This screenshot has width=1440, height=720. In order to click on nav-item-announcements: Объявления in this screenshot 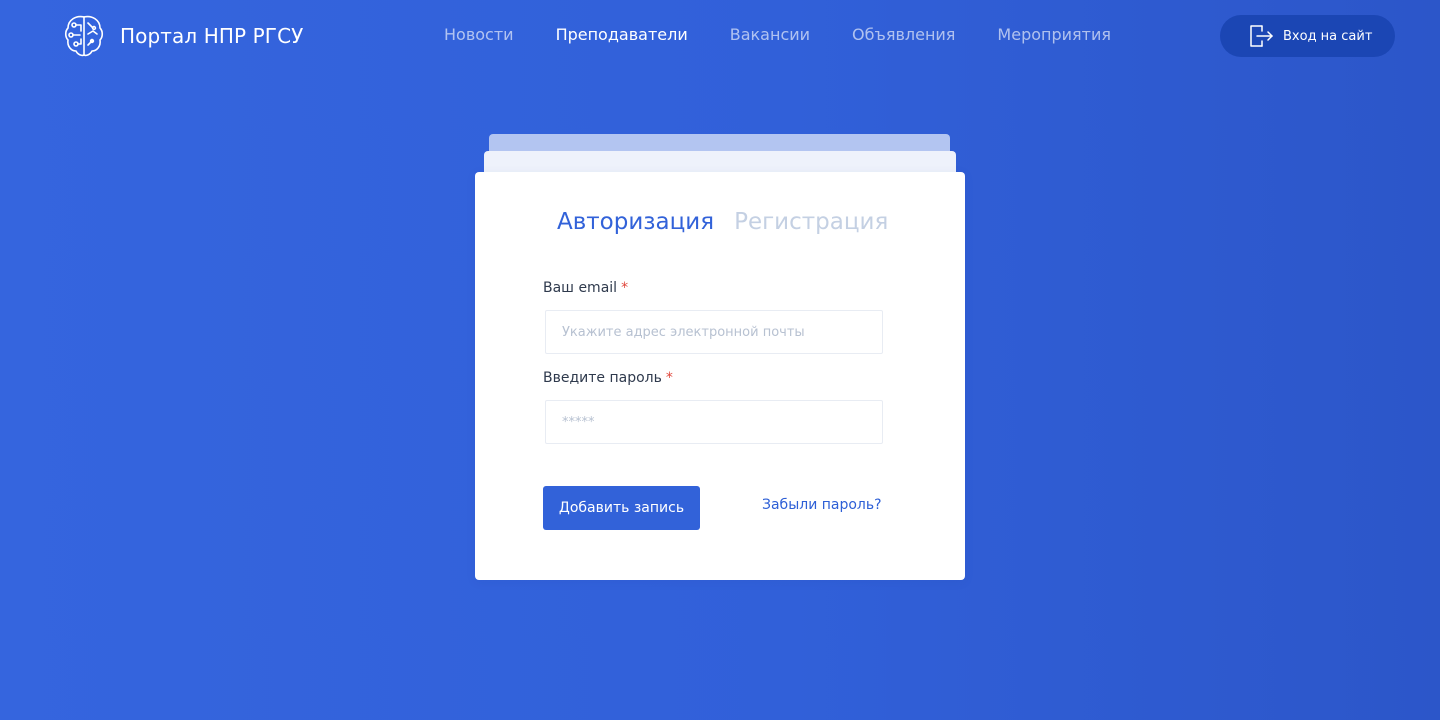, I will do `click(903, 35)`.